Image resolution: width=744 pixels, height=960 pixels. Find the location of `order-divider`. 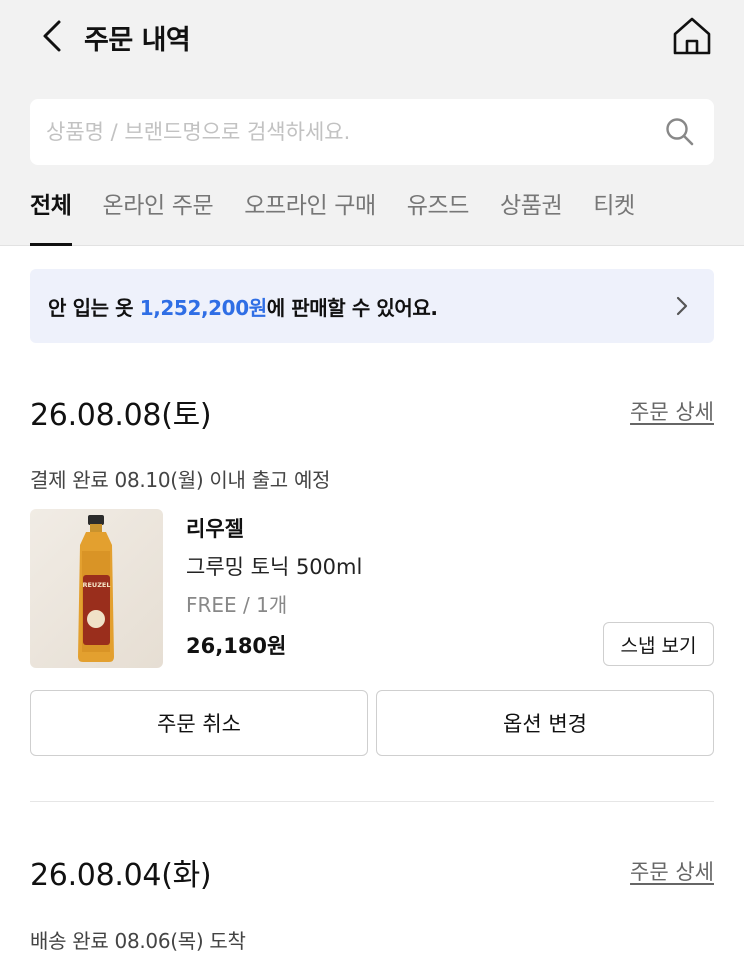

order-divider is located at coordinates (372, 801).